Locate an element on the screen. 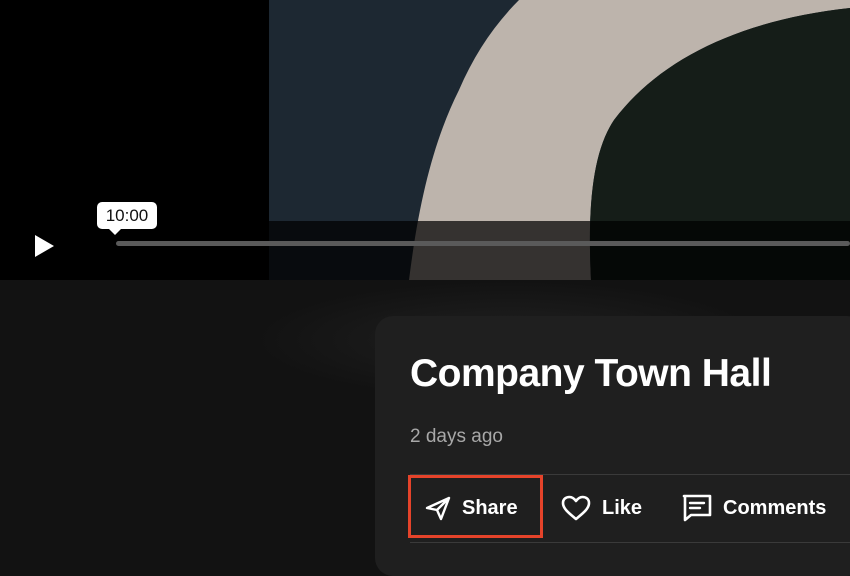 The width and height of the screenshot is (850, 576). posted-time: 2 days ago is located at coordinates (456, 436).